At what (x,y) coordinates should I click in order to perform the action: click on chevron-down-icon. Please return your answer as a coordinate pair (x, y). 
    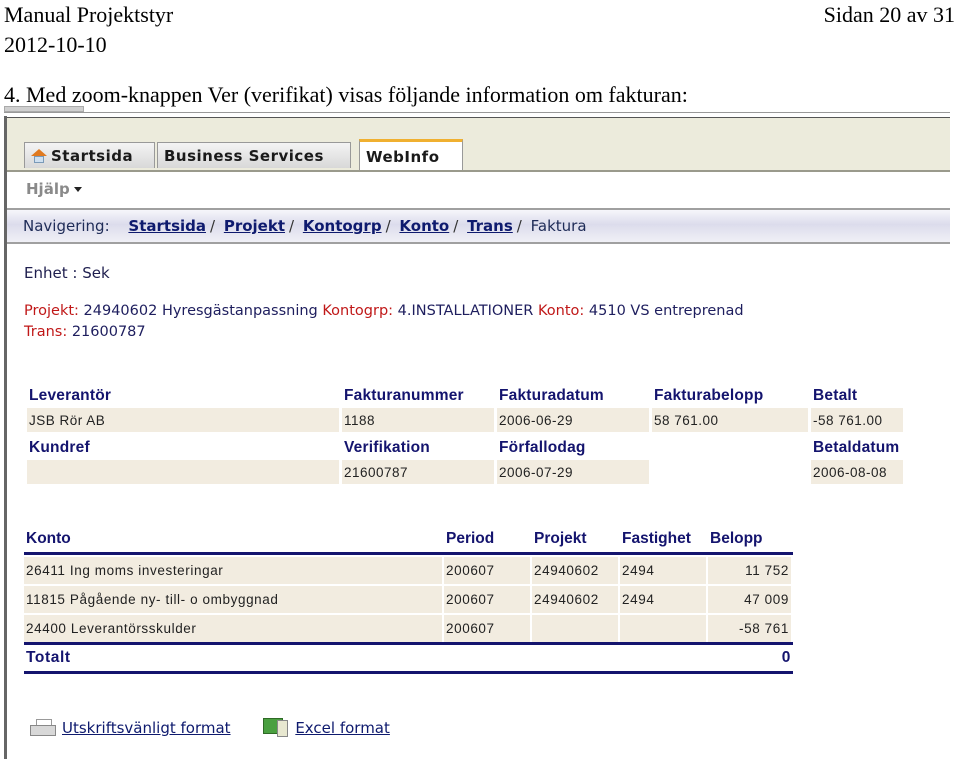
    Looking at the image, I should click on (77, 189).